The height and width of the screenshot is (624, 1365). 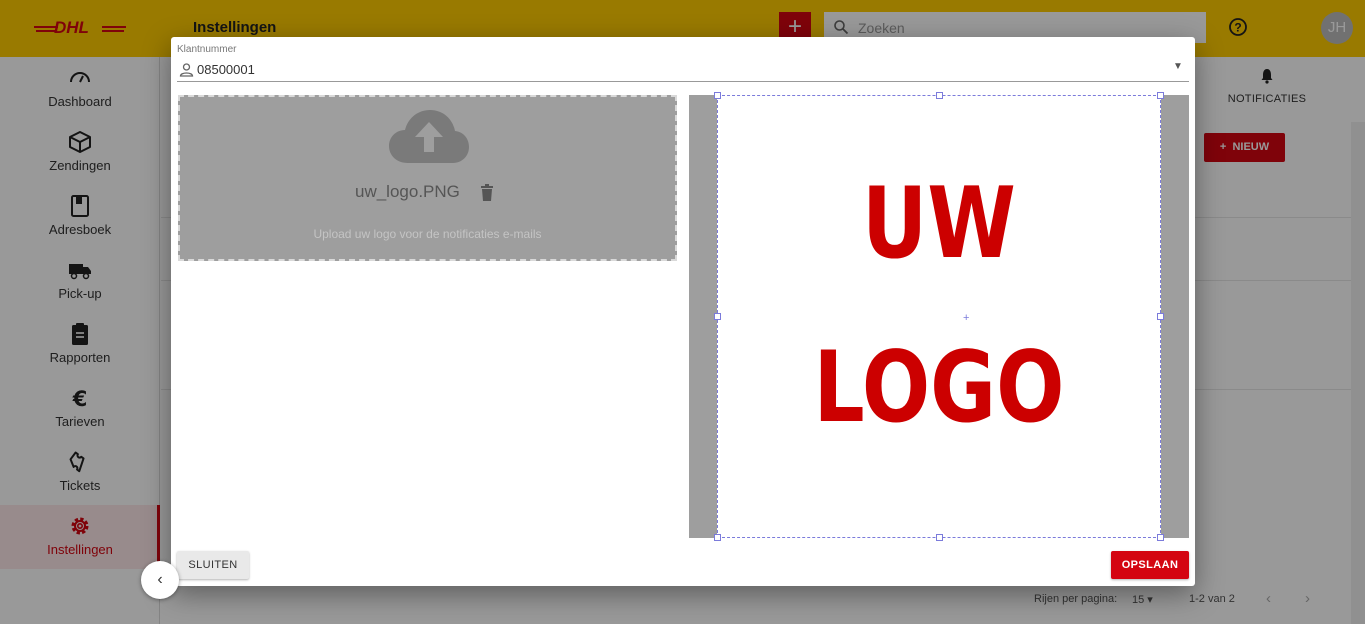 I want to click on cloud-upload-icon, so click(x=429, y=136).